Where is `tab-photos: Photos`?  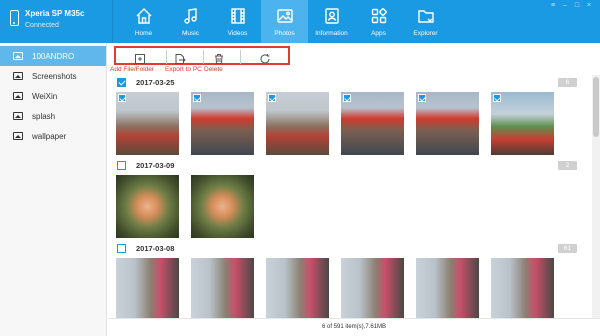
tab-photos: Photos is located at coordinates (284, 21).